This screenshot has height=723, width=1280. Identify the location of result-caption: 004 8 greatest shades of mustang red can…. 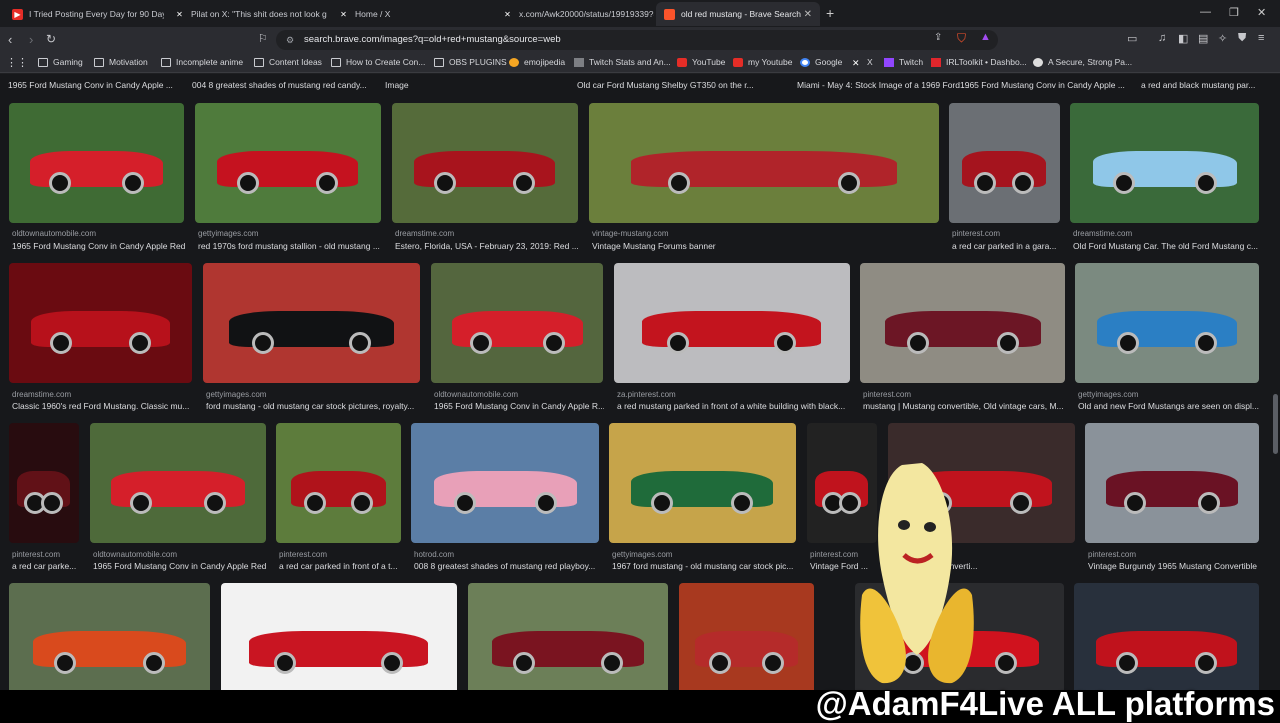
(282, 85).